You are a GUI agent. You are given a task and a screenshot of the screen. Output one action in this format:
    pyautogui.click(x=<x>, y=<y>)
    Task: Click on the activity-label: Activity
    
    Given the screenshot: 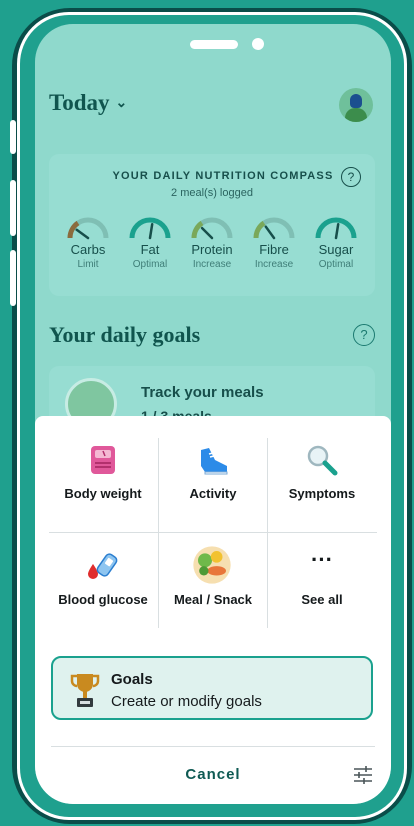 What is the action you would take?
    pyautogui.click(x=213, y=493)
    